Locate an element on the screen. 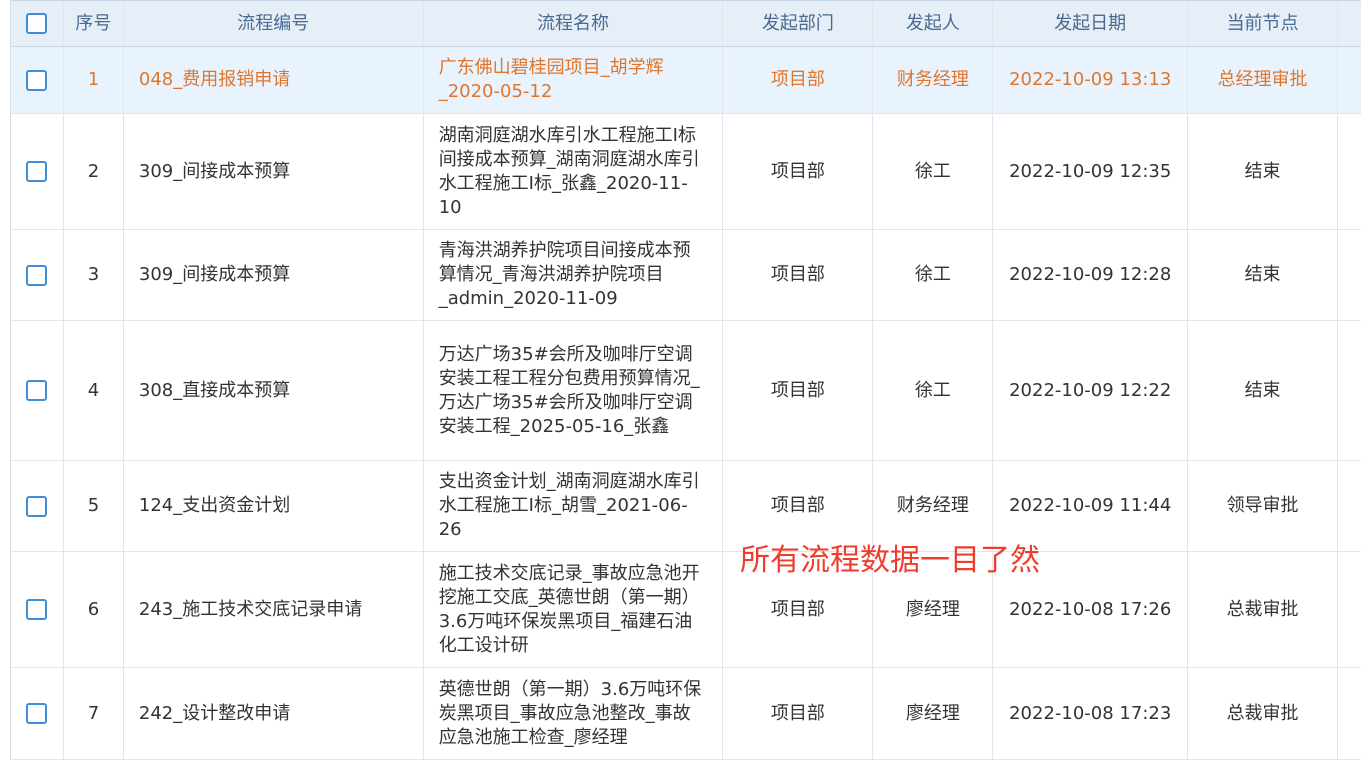 Image resolution: width=1361 pixels, height=761 pixels. header-checkbox-cell is located at coordinates (37, 23).